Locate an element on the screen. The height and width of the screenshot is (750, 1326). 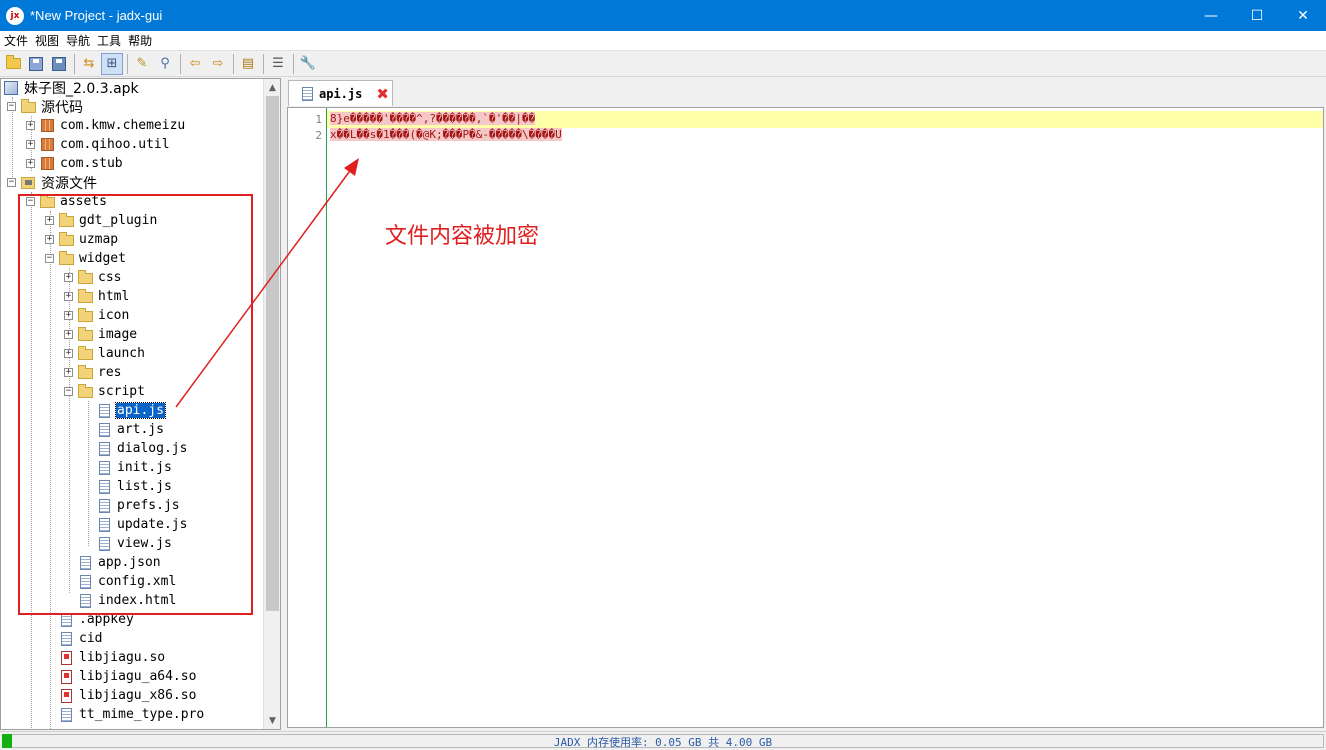
tab-label: api.js is located at coordinates (341, 93).